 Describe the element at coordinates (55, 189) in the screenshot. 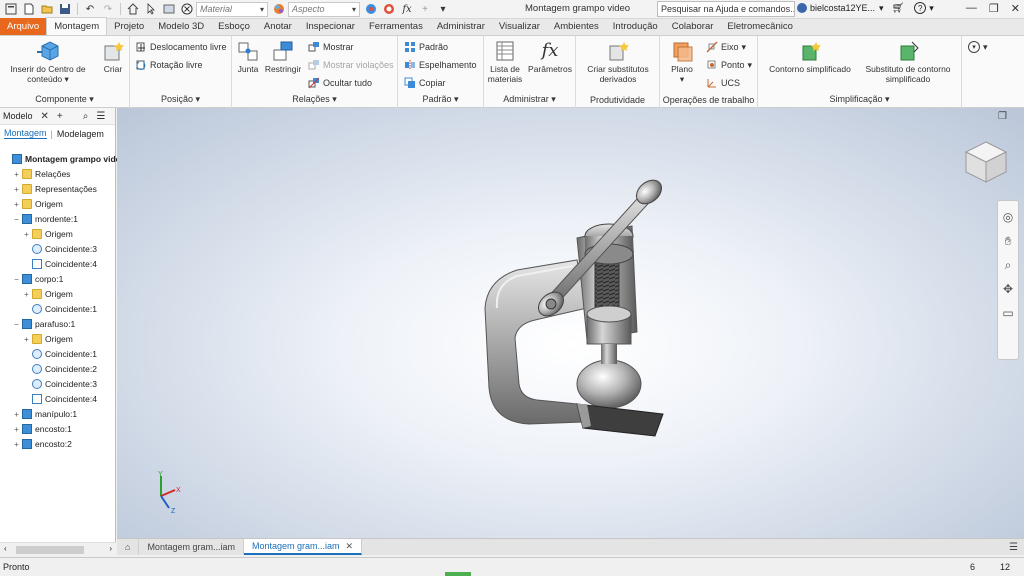

I see `tree-node: + Representações` at that location.